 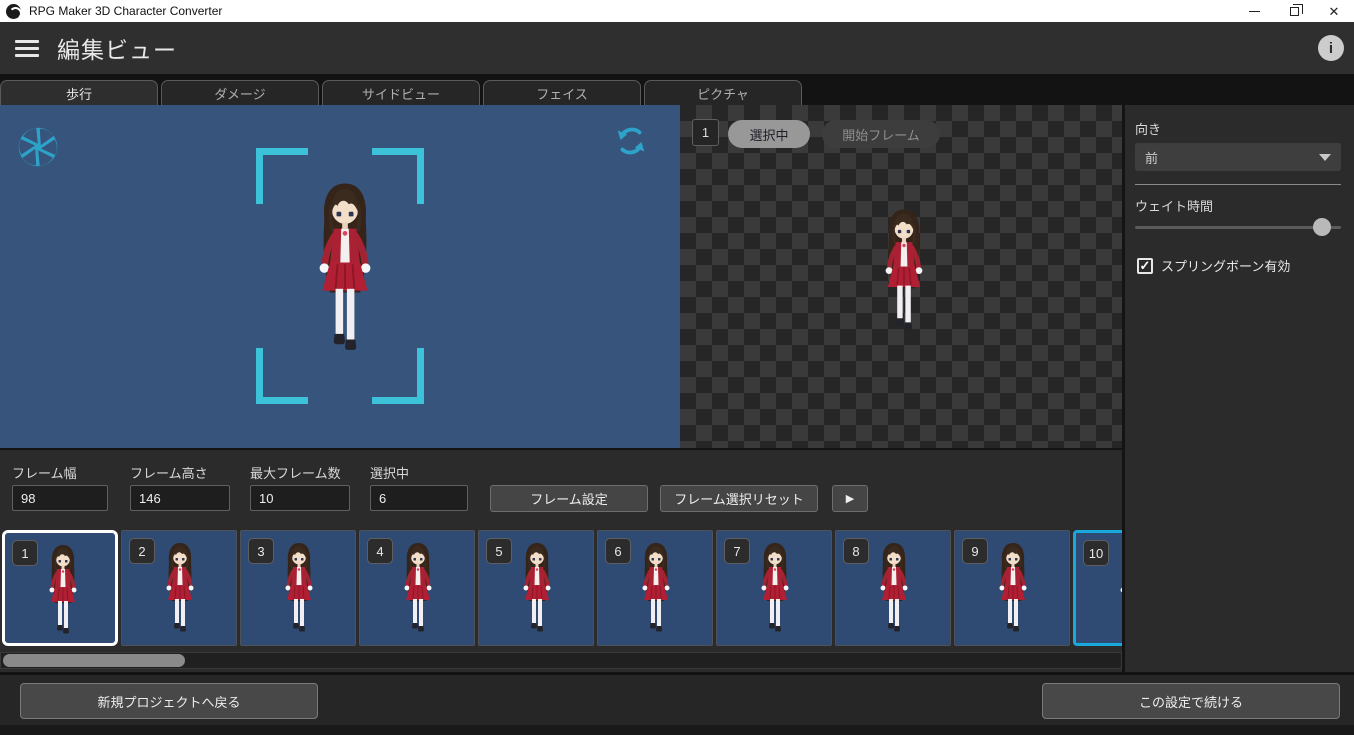 I want to click on selected-frame-input, so click(x=419, y=498).